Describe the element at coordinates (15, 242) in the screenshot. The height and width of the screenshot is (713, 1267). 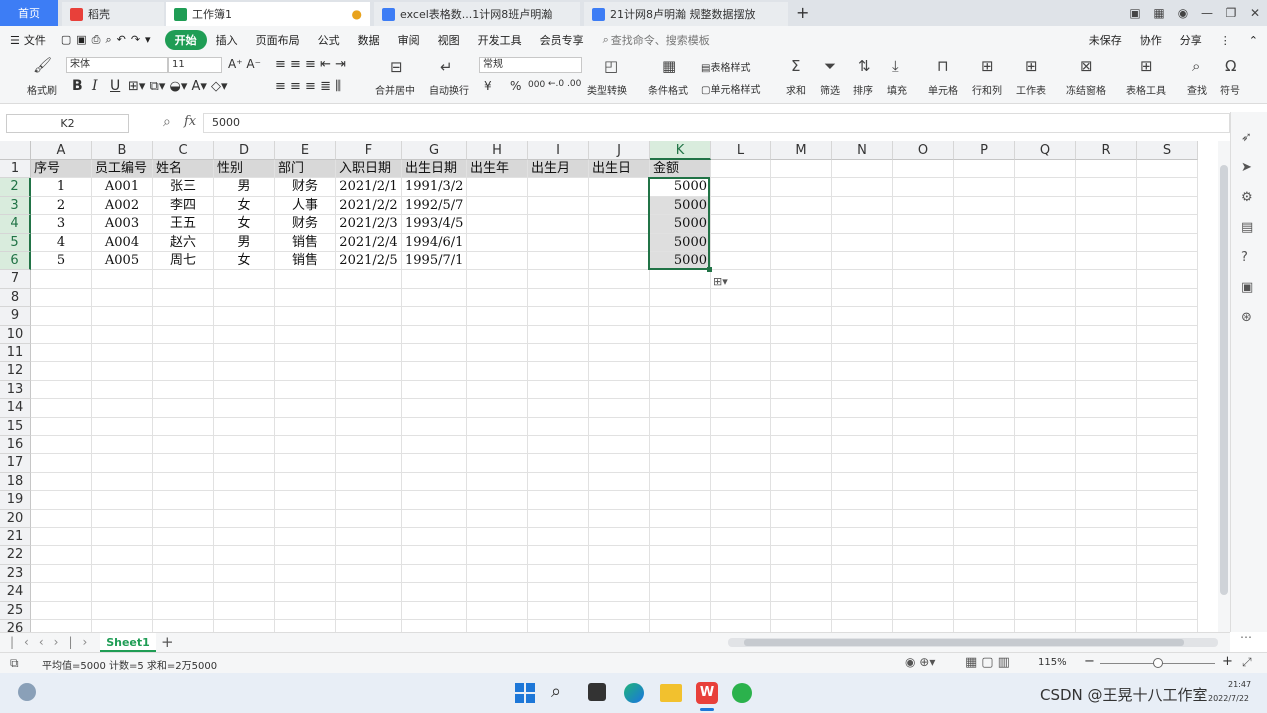
I see `row-header-5: 5` at that location.